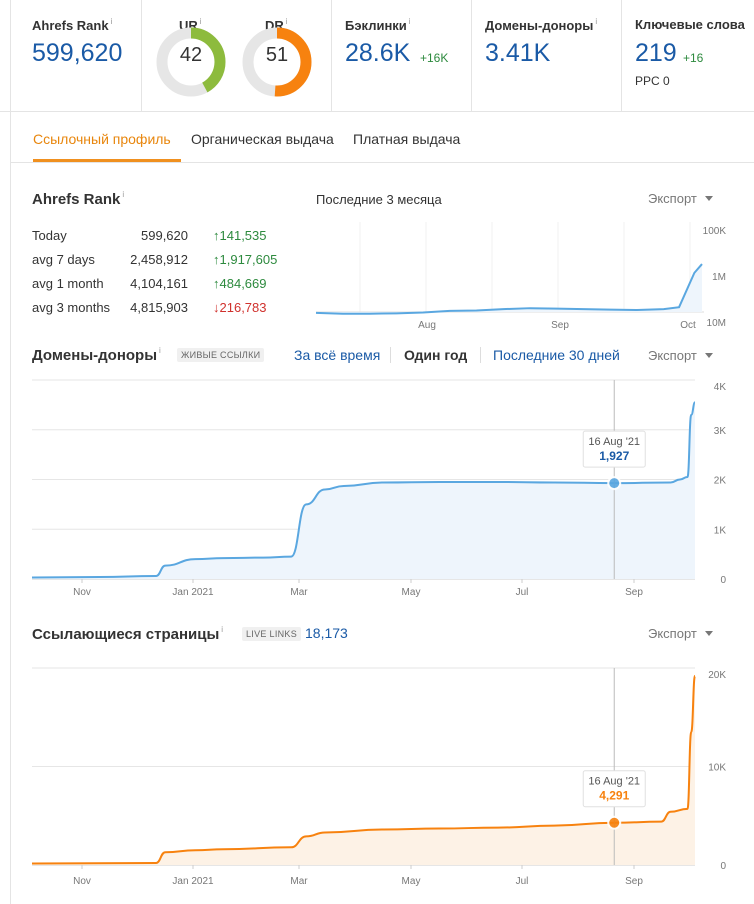 Image resolution: width=754 pixels, height=904 pixels. What do you see at coordinates (522, 881) in the screenshot?
I see `x-tick-label: Jul` at bounding box center [522, 881].